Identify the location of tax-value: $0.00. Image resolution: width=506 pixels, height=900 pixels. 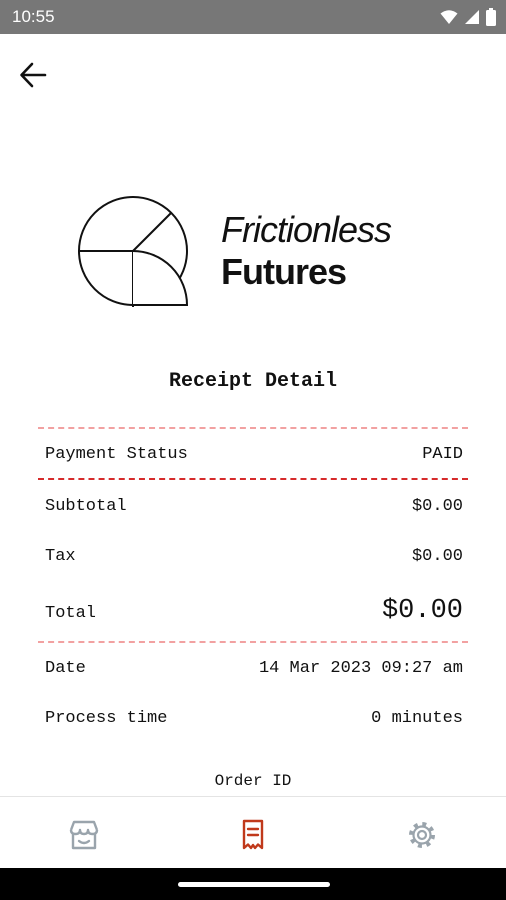
(437, 556).